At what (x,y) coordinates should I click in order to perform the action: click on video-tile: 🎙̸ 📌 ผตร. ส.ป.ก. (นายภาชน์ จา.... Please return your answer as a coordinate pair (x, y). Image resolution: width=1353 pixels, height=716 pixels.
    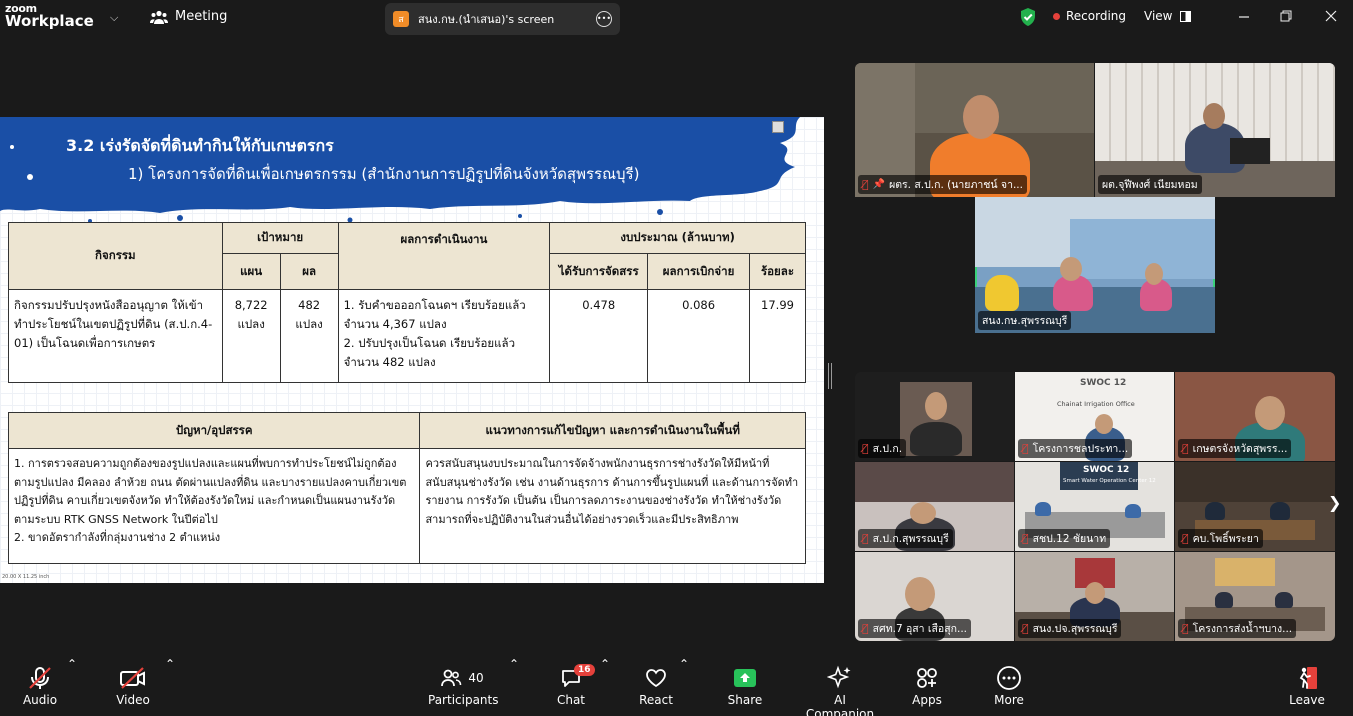
    Looking at the image, I should click on (974, 130).